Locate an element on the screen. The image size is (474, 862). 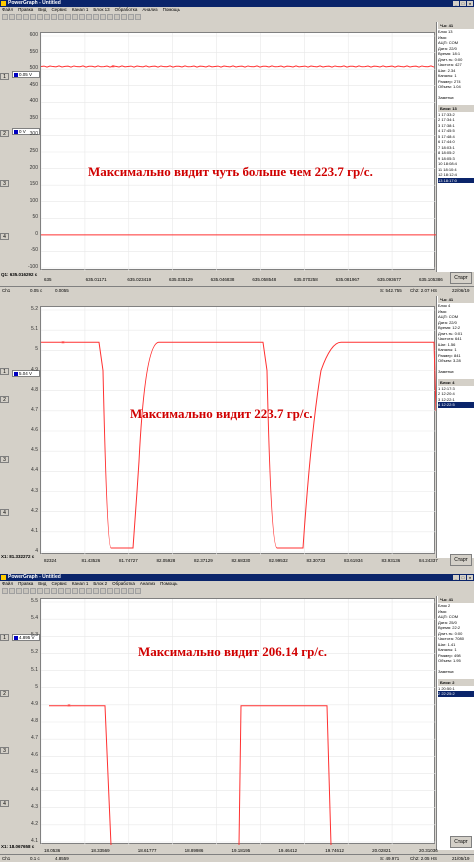
block-list-item: 4 12:22:5 is located at coordinates (456, 405).